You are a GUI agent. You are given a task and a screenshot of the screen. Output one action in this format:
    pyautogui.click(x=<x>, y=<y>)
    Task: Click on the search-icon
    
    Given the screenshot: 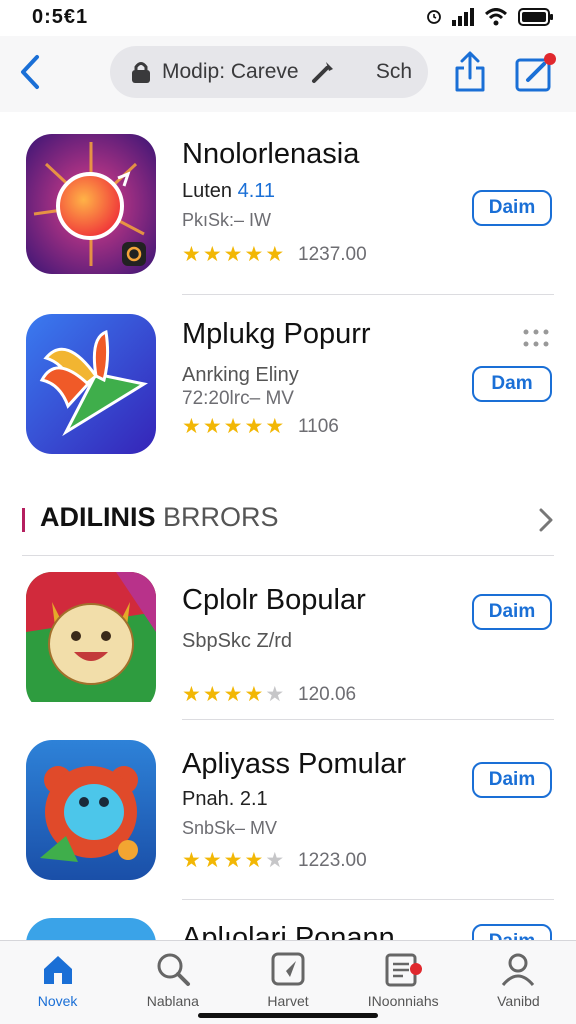 What is the action you would take?
    pyautogui.click(x=173, y=969)
    